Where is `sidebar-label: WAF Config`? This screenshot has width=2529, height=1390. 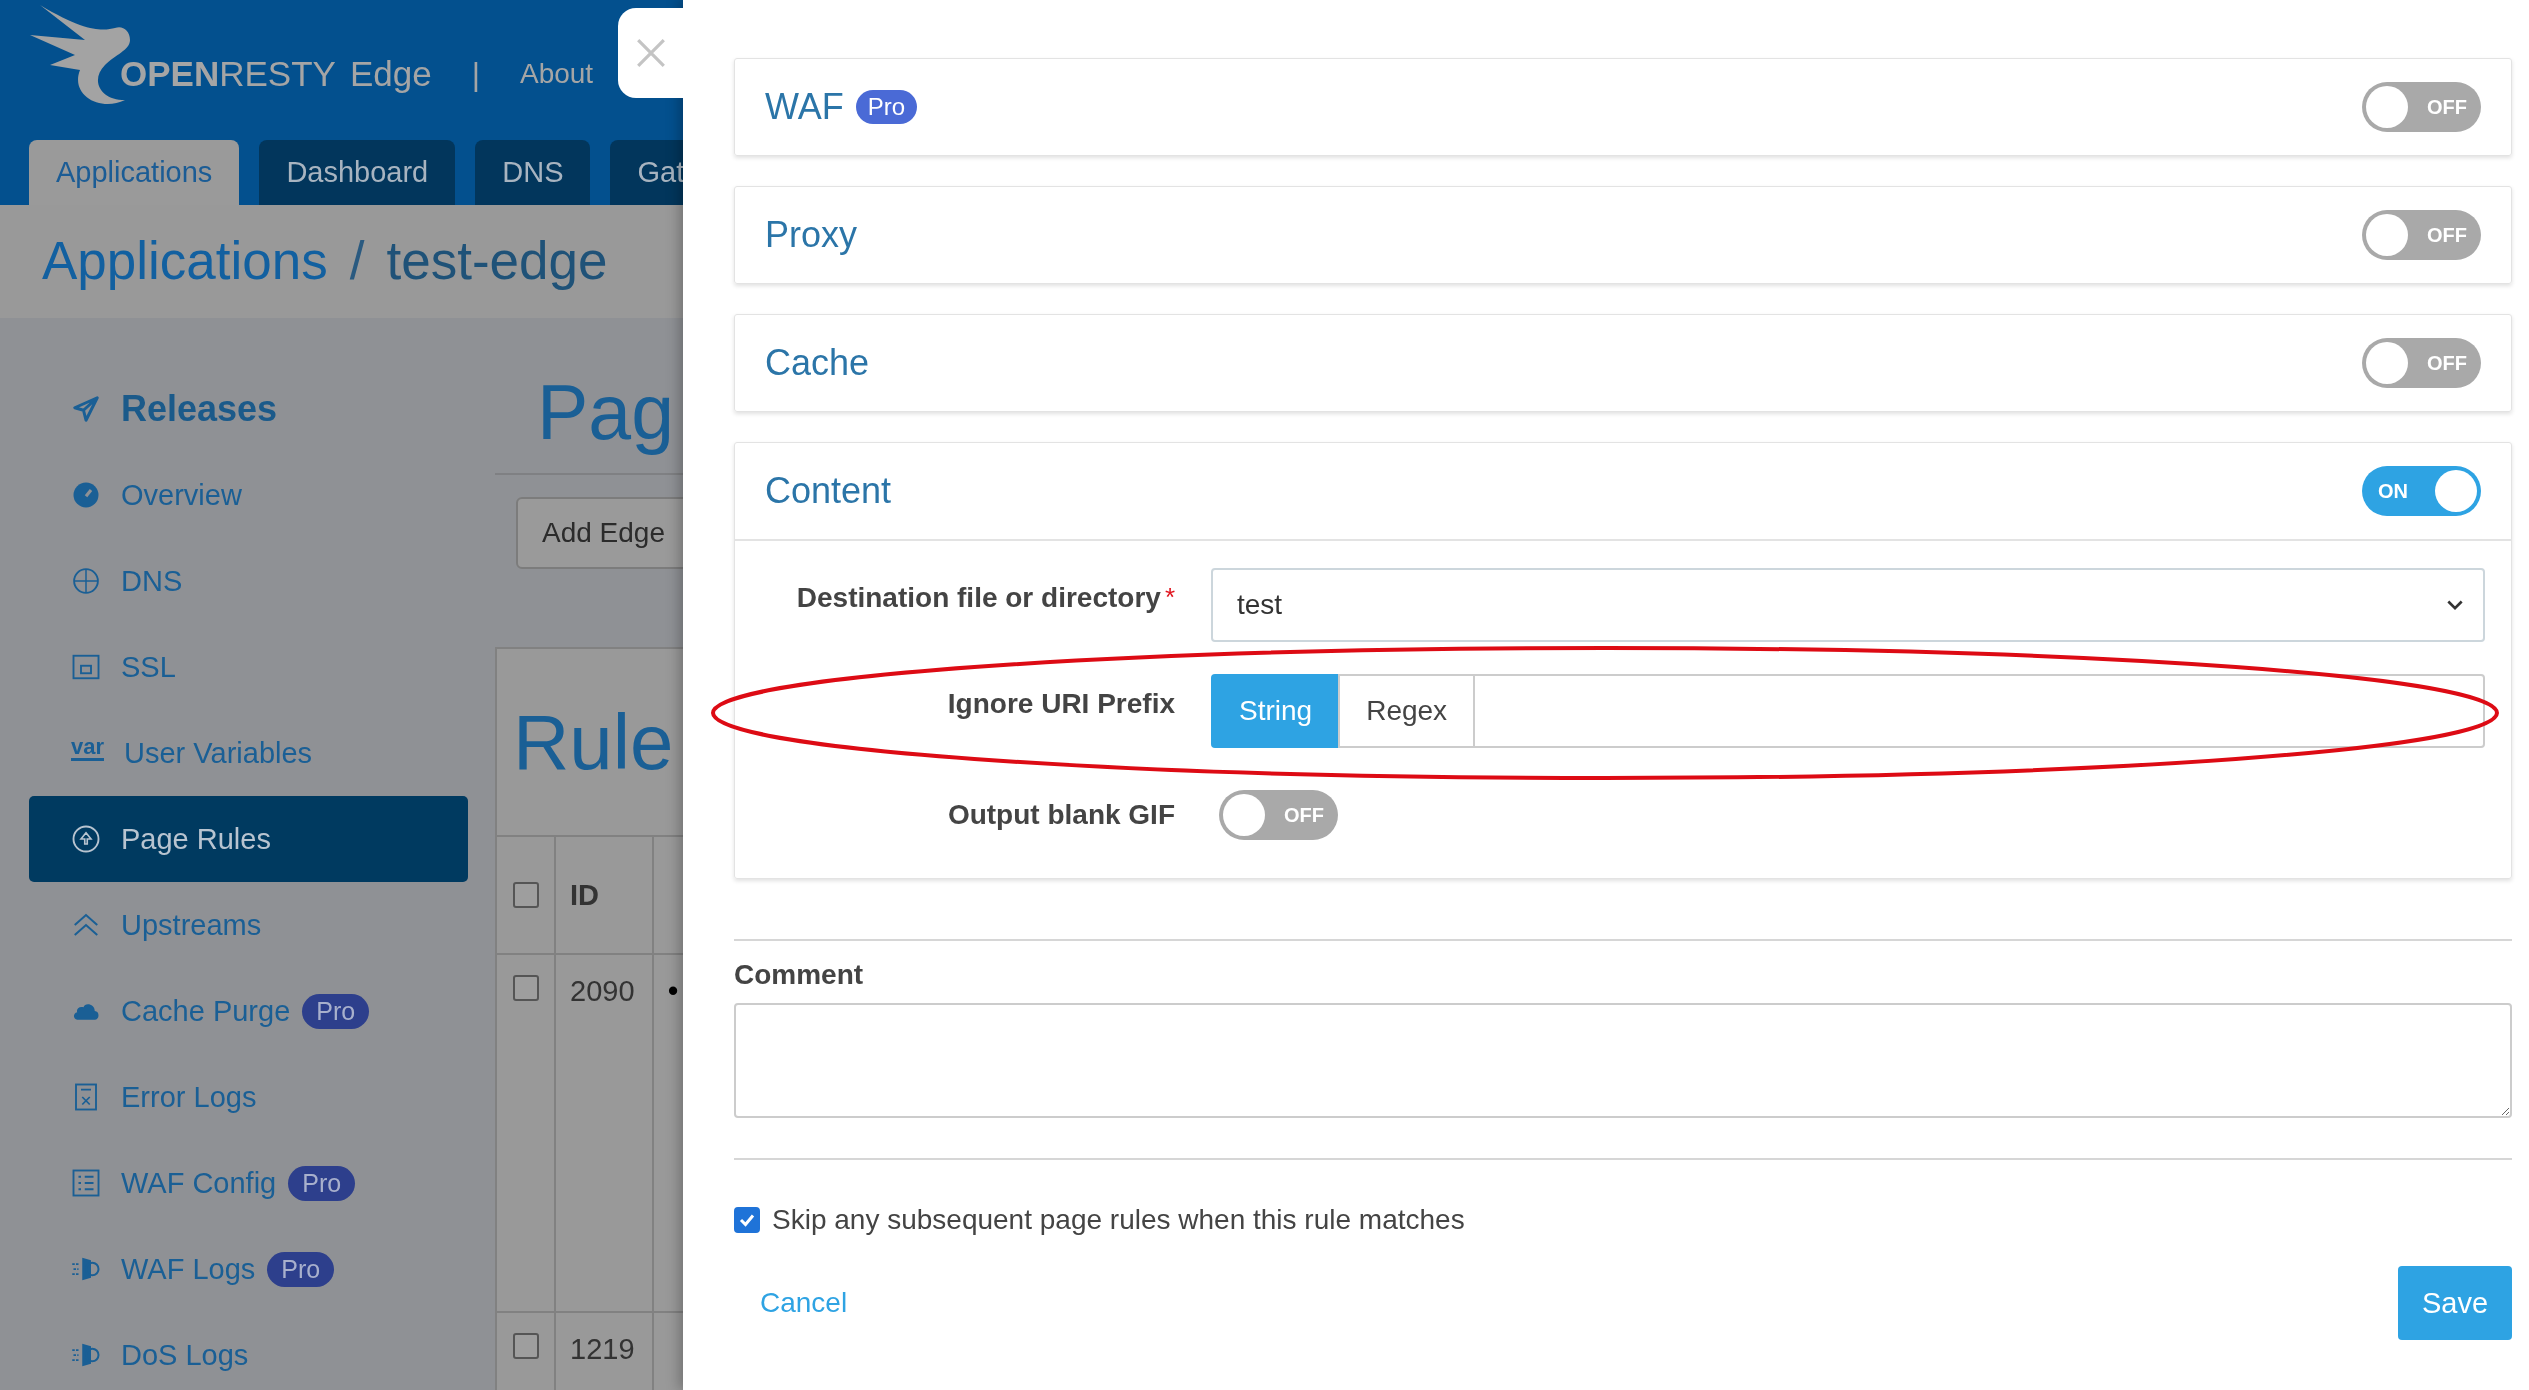
sidebar-label: WAF Config is located at coordinates (199, 1183).